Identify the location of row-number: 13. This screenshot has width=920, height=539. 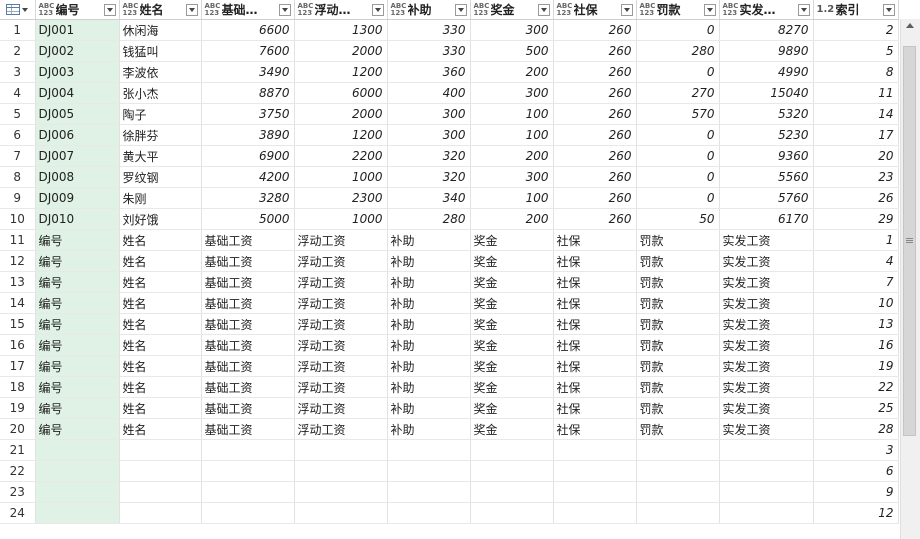
(18, 282).